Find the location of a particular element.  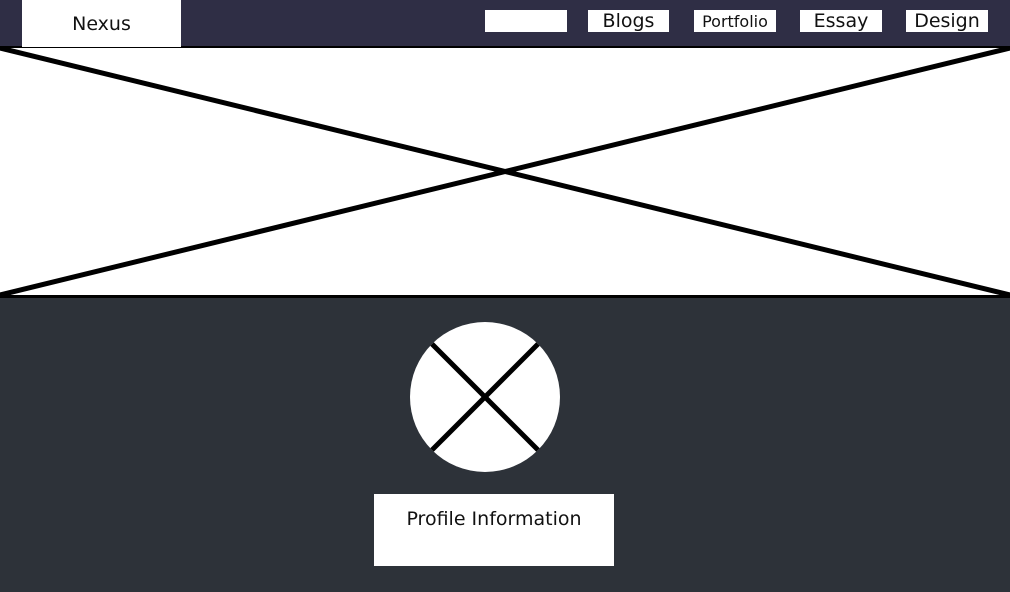

nav-item-essay: Essay is located at coordinates (841, 21).